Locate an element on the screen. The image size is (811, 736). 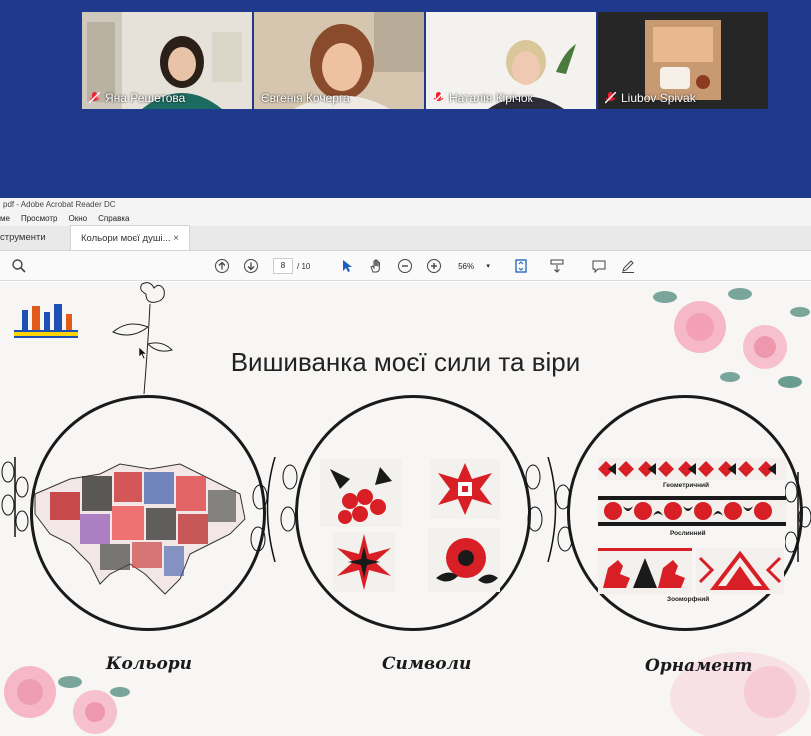
floral-ornament-strip is located at coordinates (692, 511).